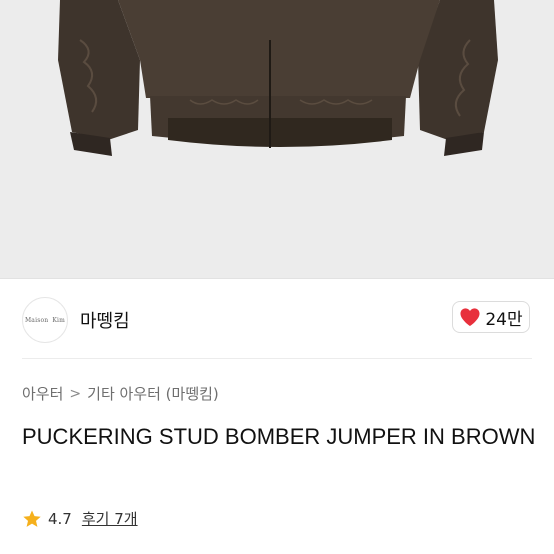  I want to click on breadcrumb: 아우터 > 기타 아우터 (마뗑킴), so click(120, 393).